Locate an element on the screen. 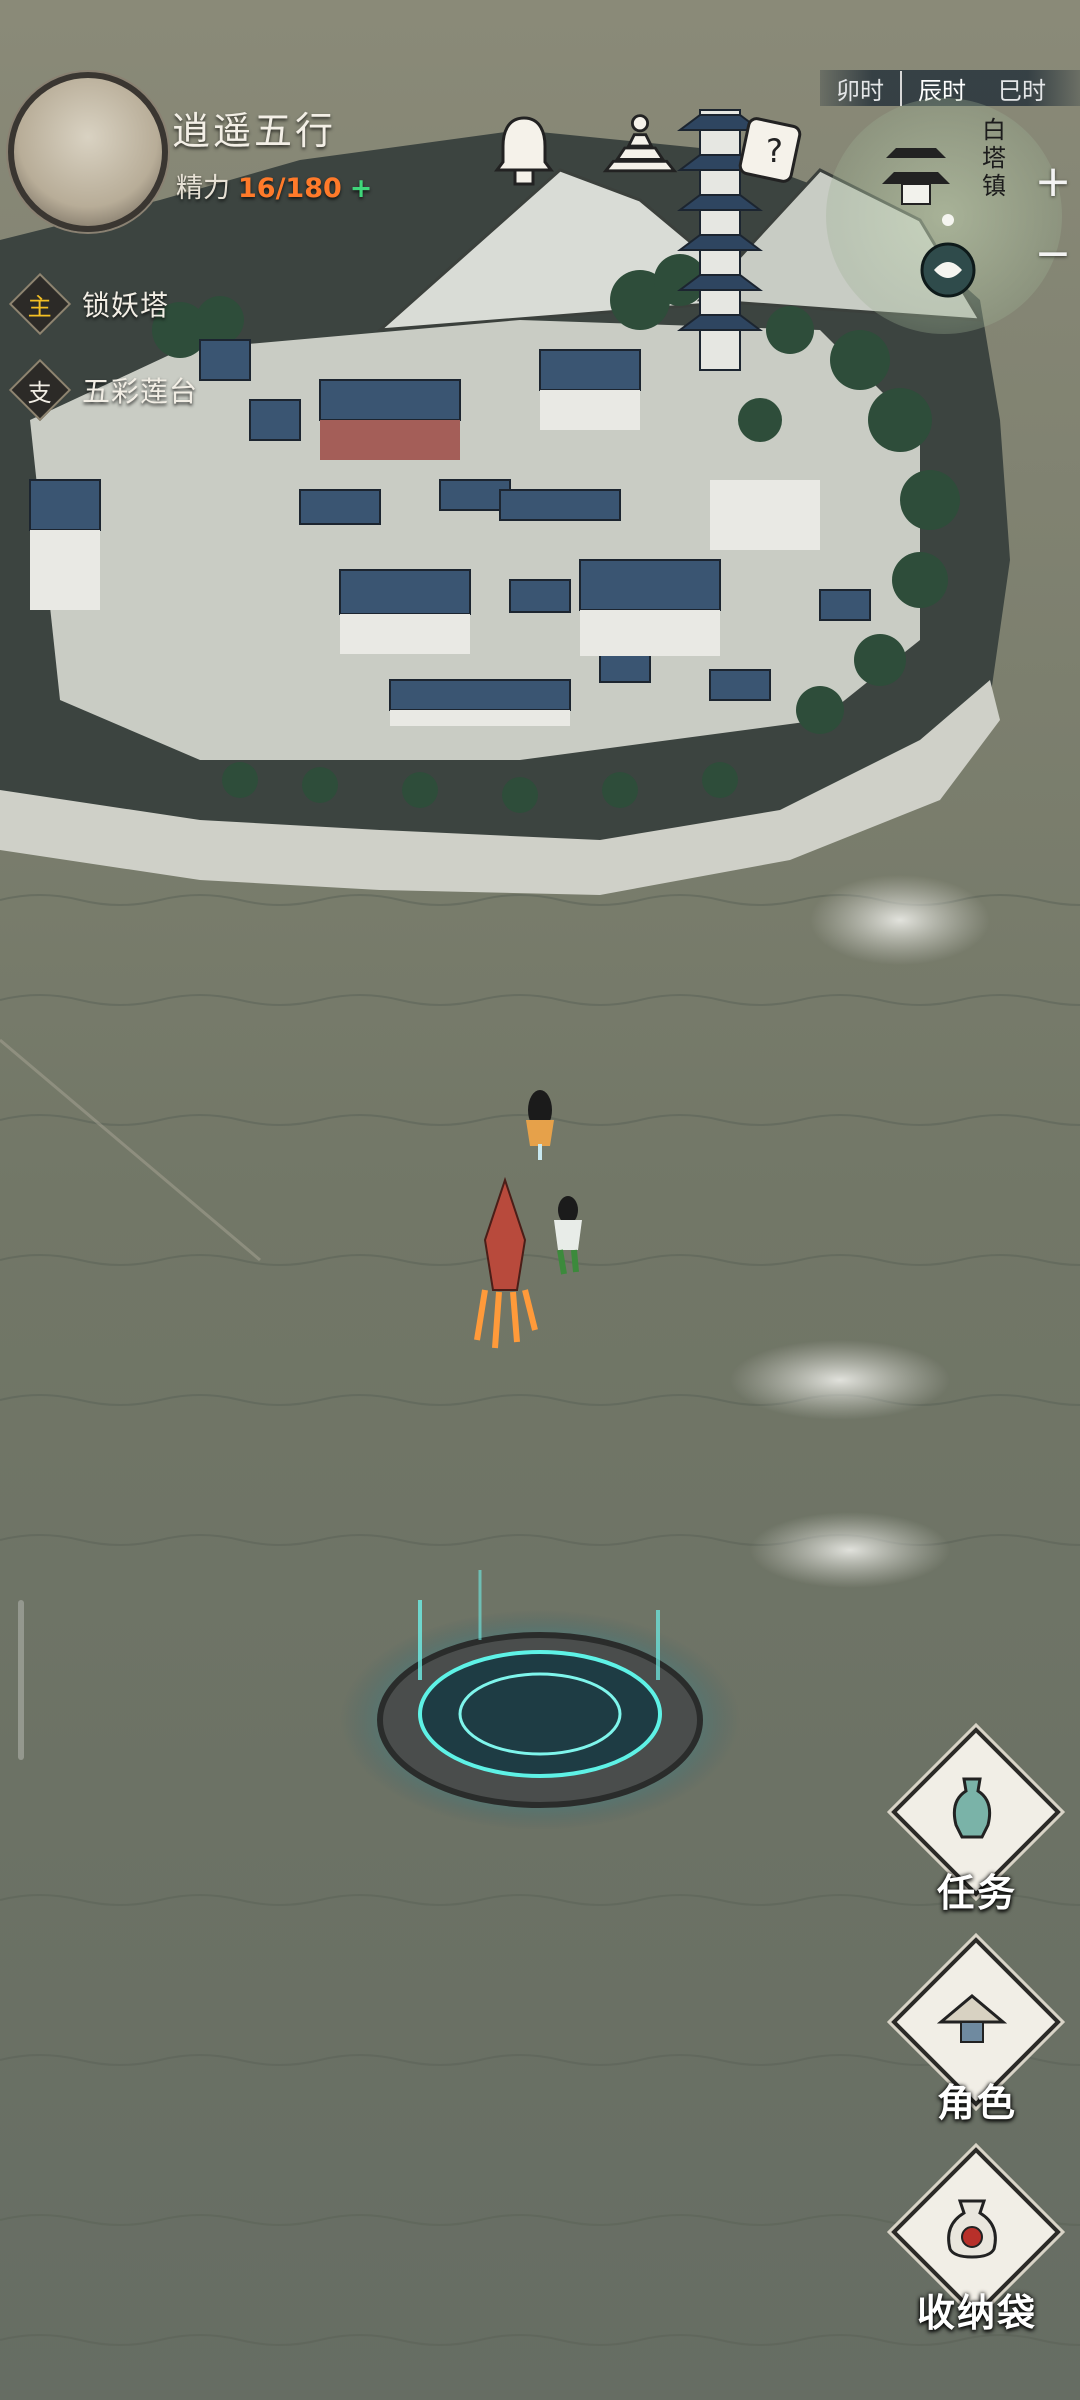  side-quest-title: 五彩莲台 is located at coordinates (140, 391).